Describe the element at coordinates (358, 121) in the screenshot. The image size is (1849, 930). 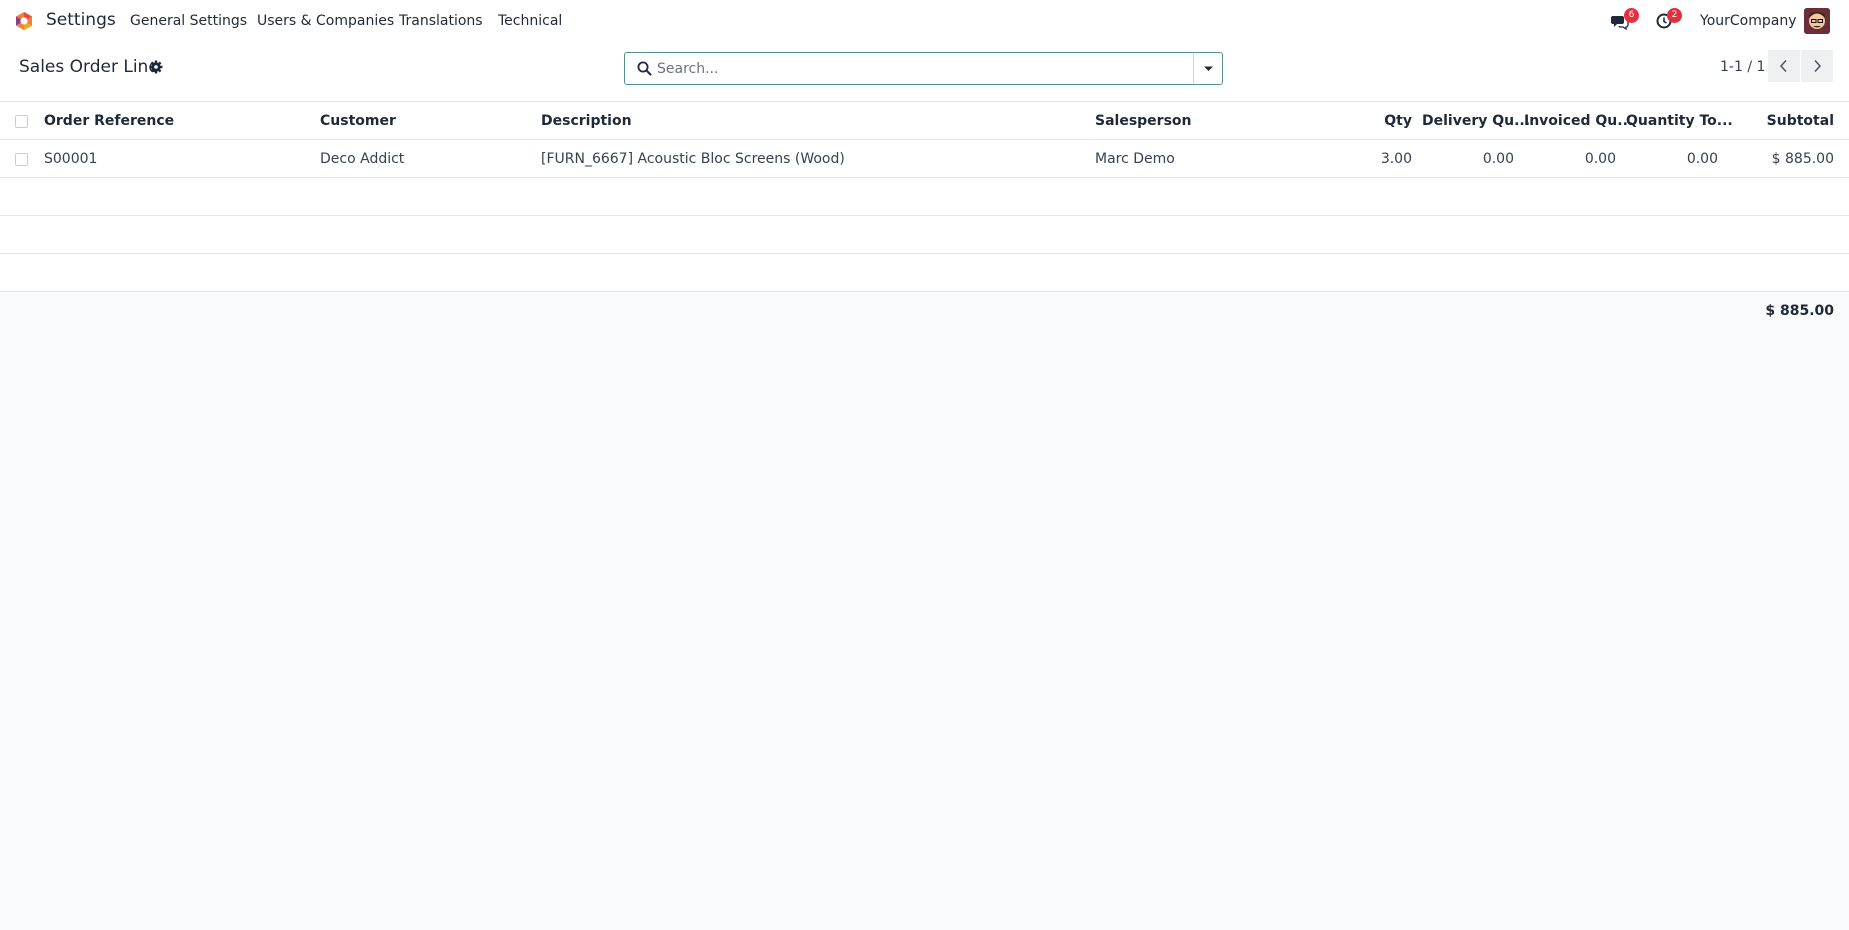
I see `column-header-customer: Customer` at that location.